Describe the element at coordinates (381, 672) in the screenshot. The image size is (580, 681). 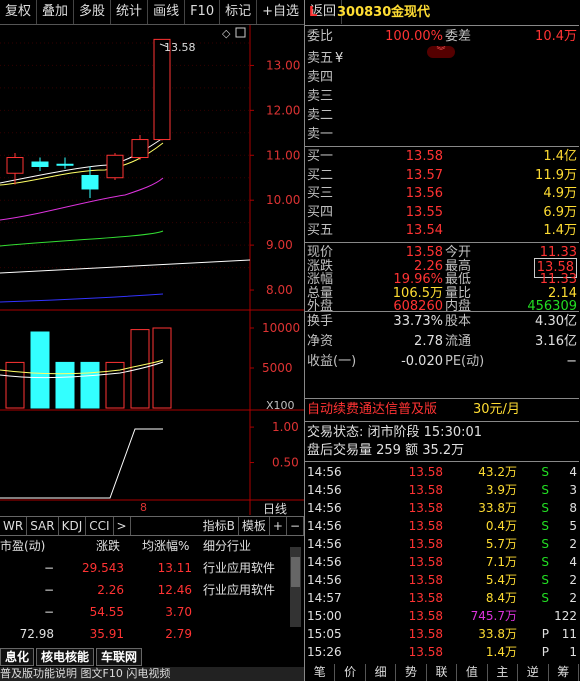
I see `detail-tab-2: 细` at that location.